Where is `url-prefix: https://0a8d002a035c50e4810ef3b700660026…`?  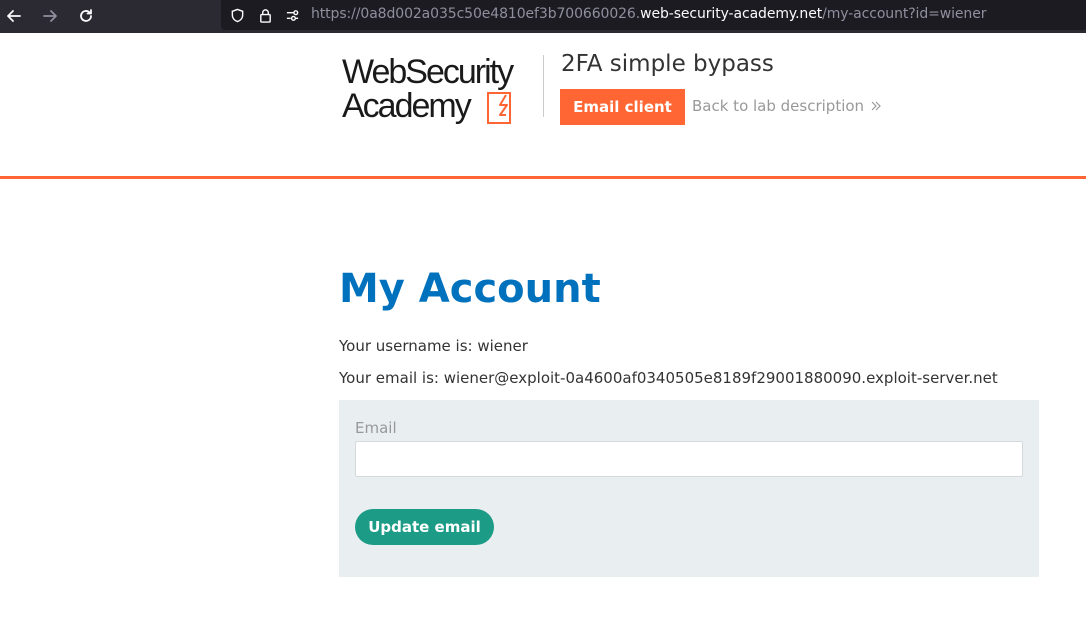
url-prefix: https://0a8d002a035c50e4810ef3b700660026… is located at coordinates (476, 14).